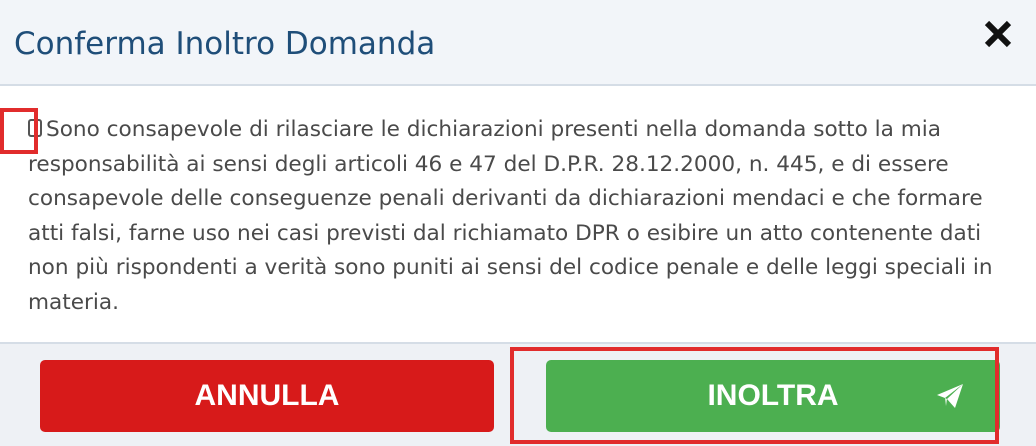 This screenshot has width=1036, height=446. I want to click on dialog-title: Conferma Inoltro Domanda, so click(225, 44).